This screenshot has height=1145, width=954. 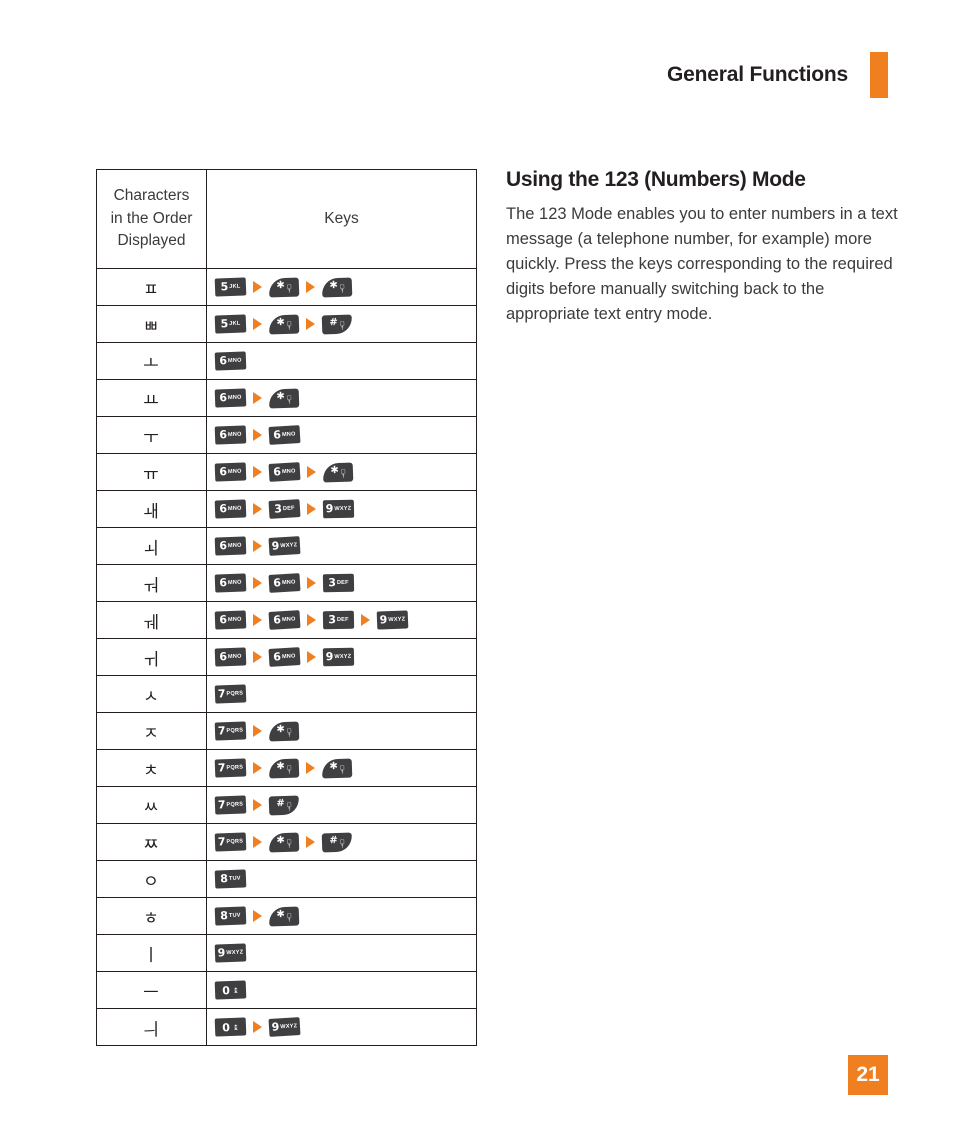 I want to click on key-sequence: 7 PQRS ✱ □ ↑, so click(x=345, y=731).